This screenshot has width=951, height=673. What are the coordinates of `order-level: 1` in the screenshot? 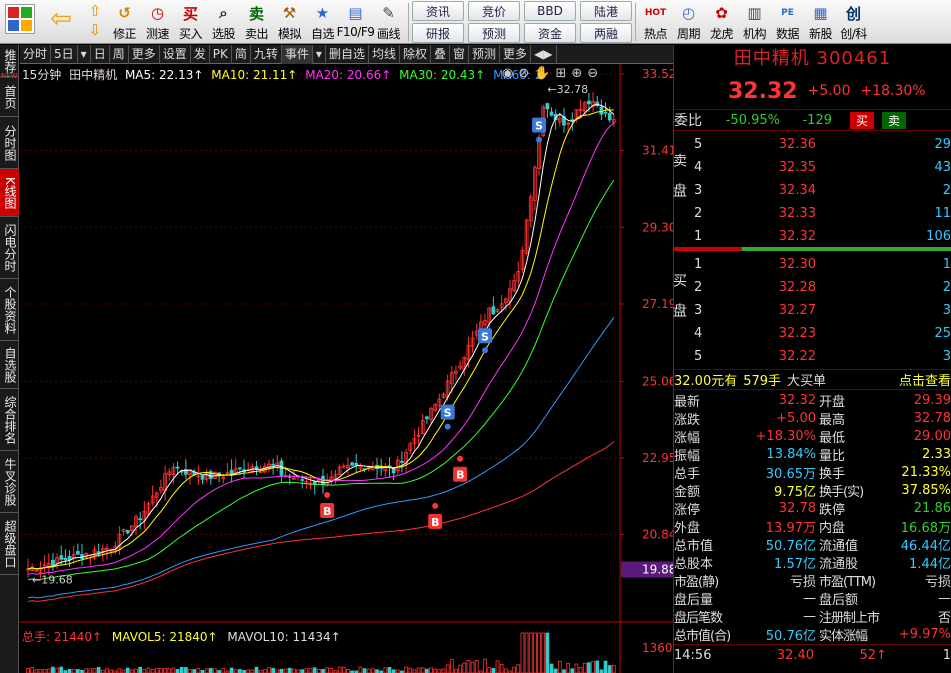 It's located at (698, 236).